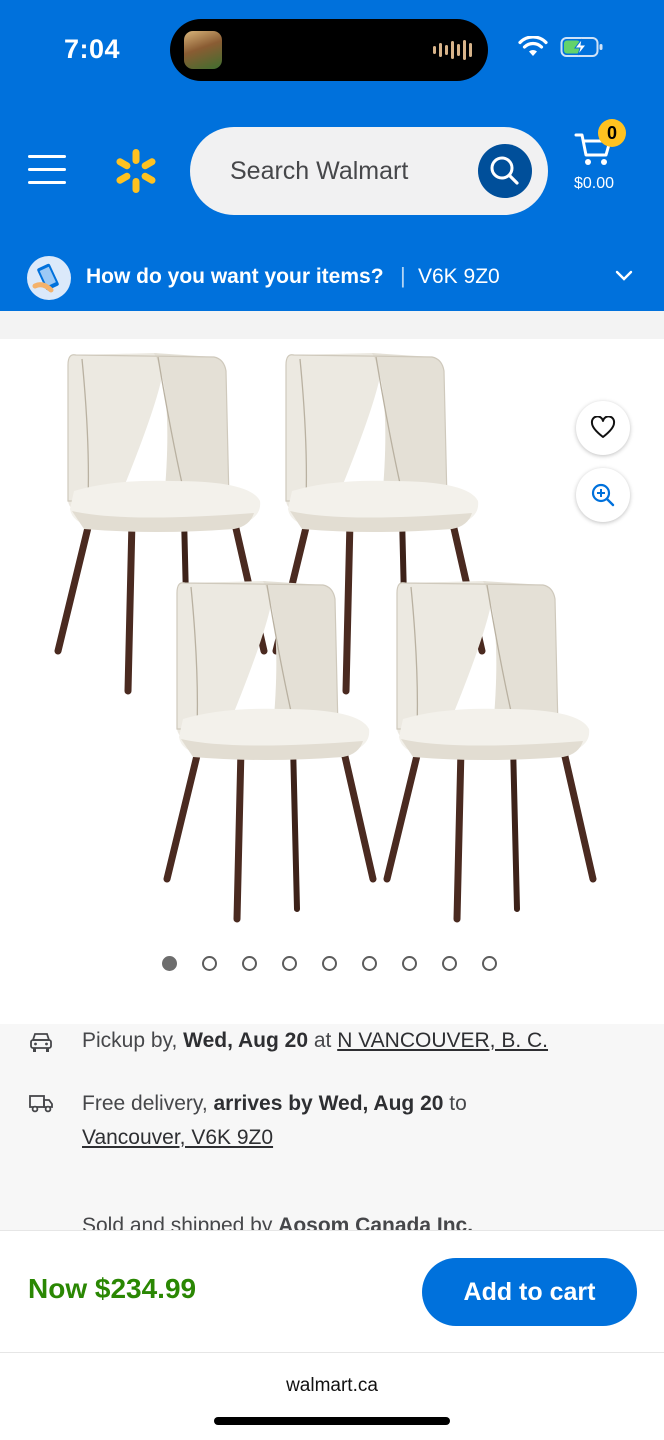 Image resolution: width=664 pixels, height=1440 pixels. I want to click on search-icon, so click(504, 170).